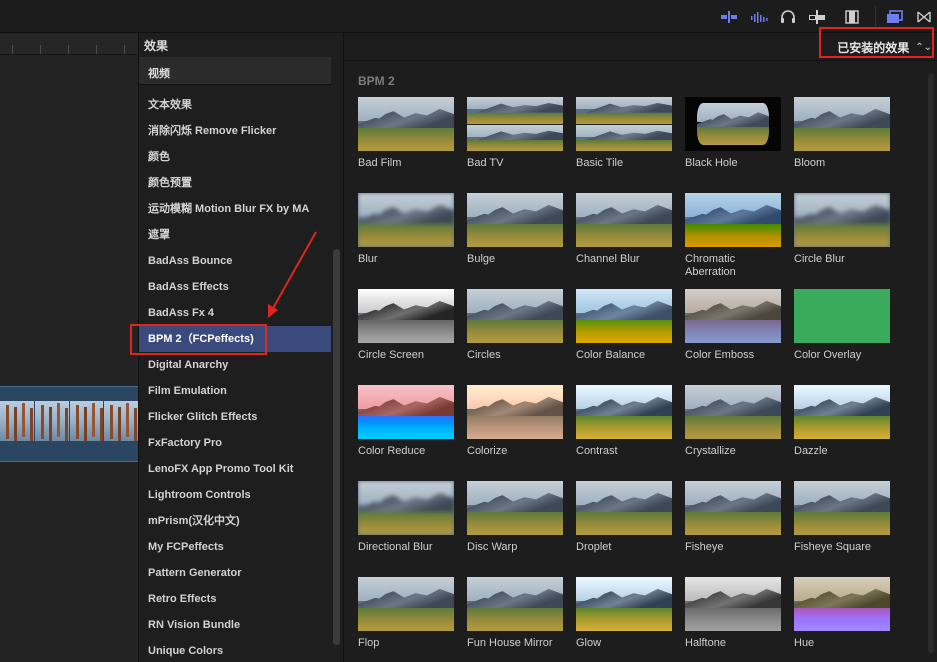 The image size is (937, 662). Describe the element at coordinates (156, 46) in the screenshot. I see `effects-panel-title: 效果` at that location.